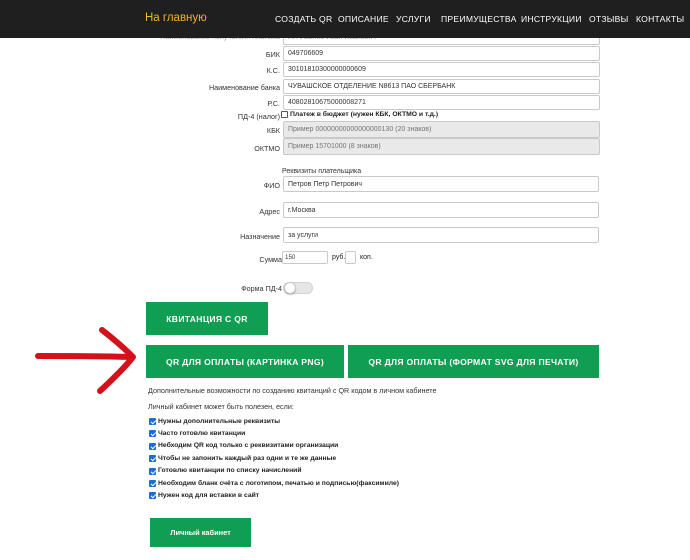 This screenshot has height=560, width=690. What do you see at coordinates (473, 361) in the screenshot?
I see `qr-svg-button: QR ДЛЯ ОПЛАТЫ (ФОРМАТ SVG ДЛЯ ПЕЧАТИ)` at bounding box center [473, 361].